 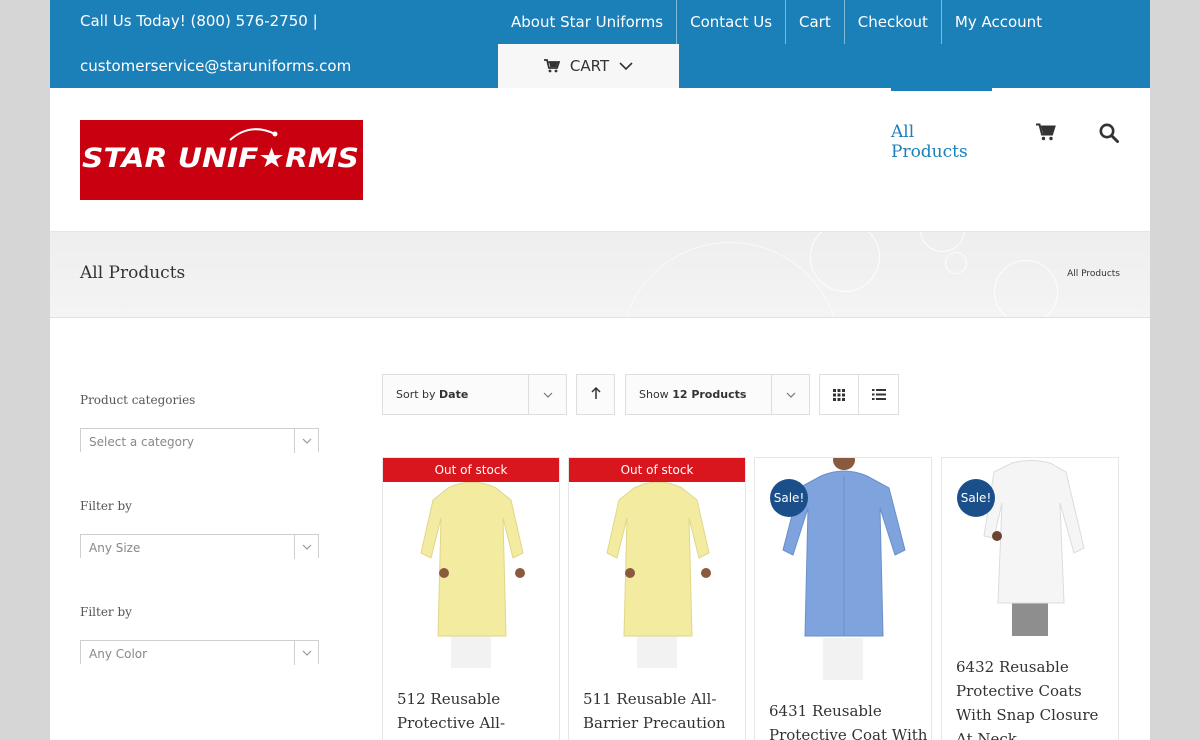 I want to click on cart-dropdown-button: CART, so click(x=588, y=66).